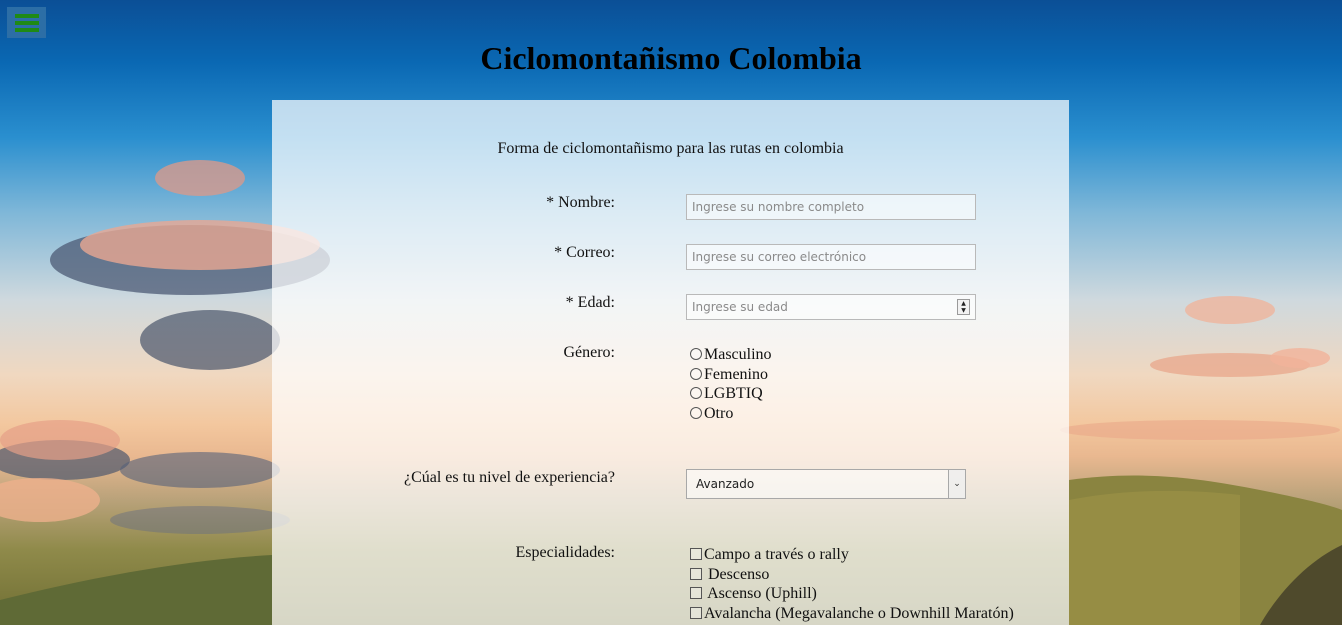 This screenshot has height=625, width=1342. Describe the element at coordinates (738, 354) in the screenshot. I see `genero-option-label: Masculino` at that location.